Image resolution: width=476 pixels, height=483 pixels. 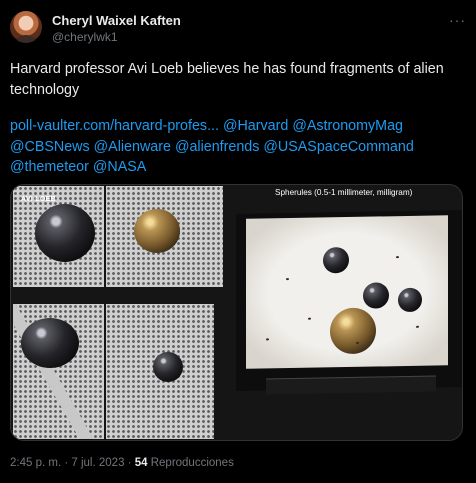 What do you see at coordinates (338, 147) in the screenshot?
I see `mention-usaspacecommand: @USASpaceCommand` at bounding box center [338, 147].